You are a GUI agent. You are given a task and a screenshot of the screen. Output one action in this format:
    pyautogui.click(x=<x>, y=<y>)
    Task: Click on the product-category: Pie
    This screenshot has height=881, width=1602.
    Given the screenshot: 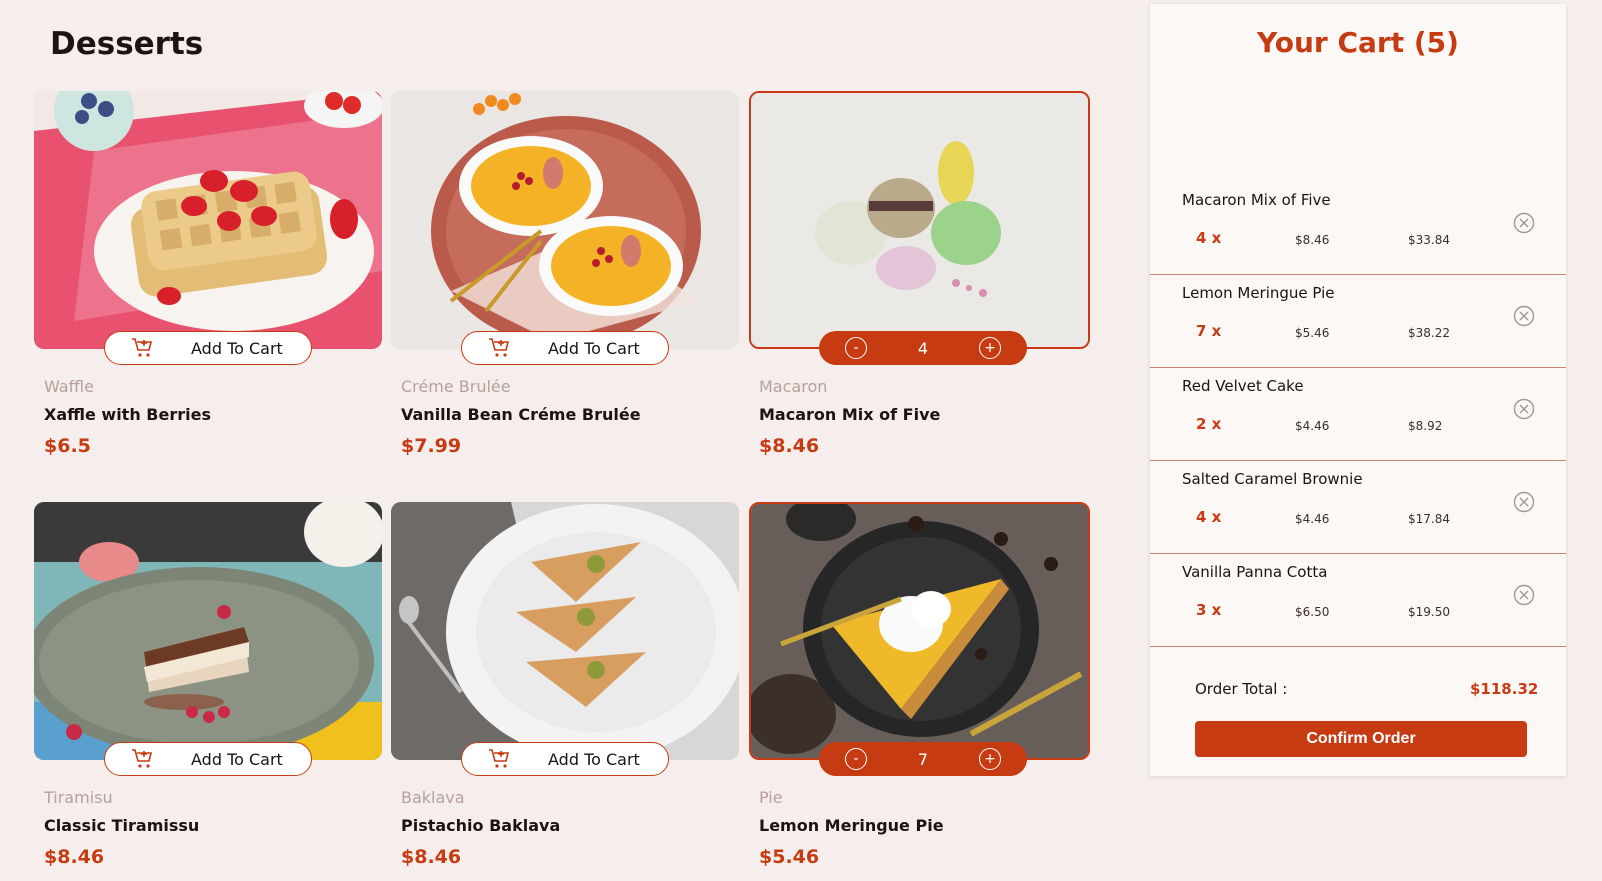 What is the action you would take?
    pyautogui.click(x=771, y=797)
    